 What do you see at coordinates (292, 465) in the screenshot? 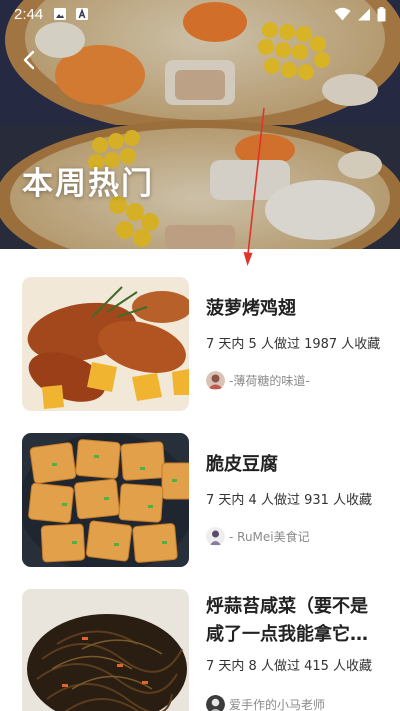
I see `recipe-title: 脆皮豆腐` at bounding box center [292, 465].